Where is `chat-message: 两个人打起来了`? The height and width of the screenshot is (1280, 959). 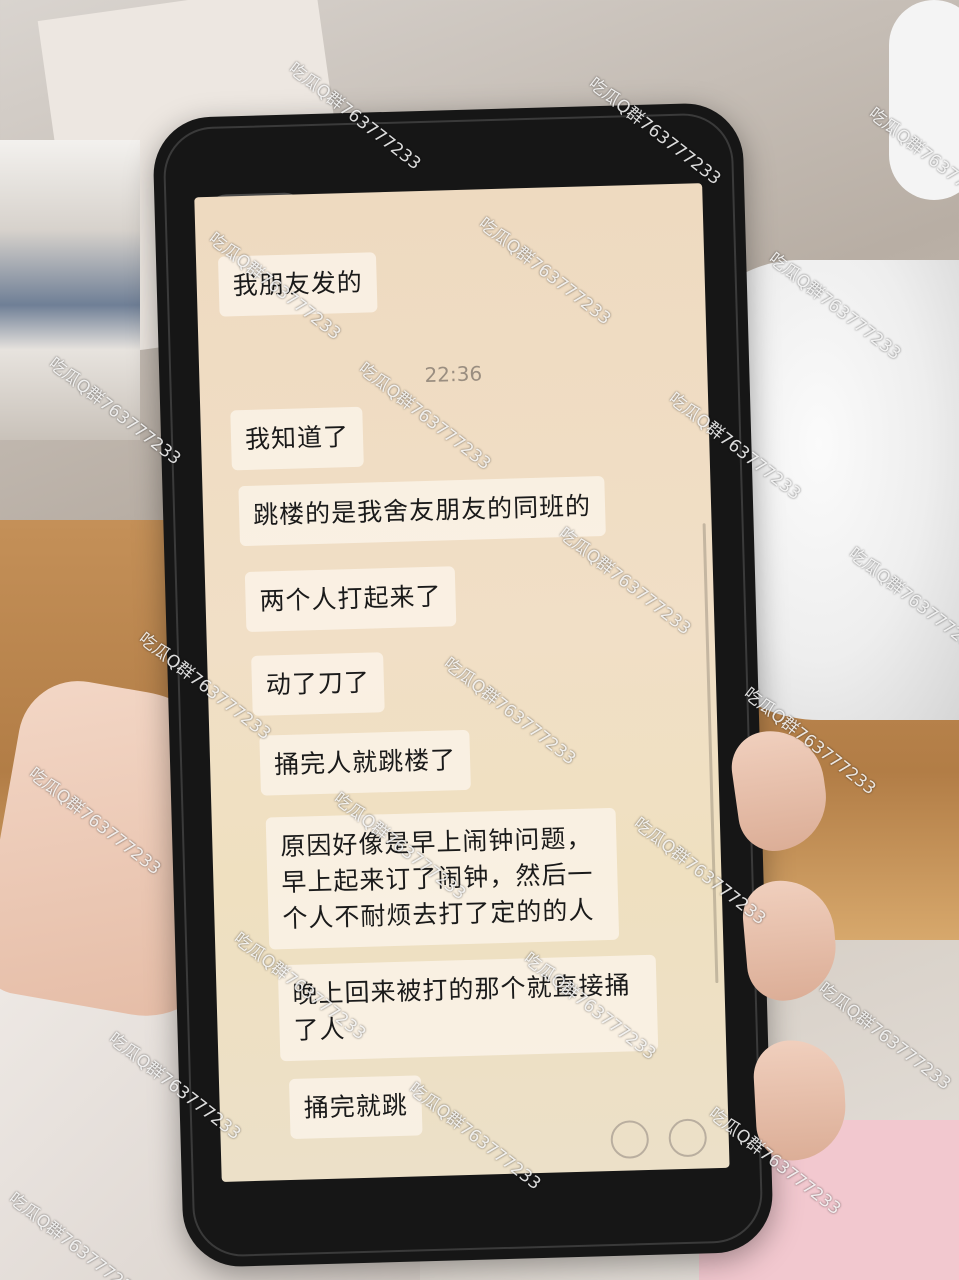
chat-message: 两个人打起来了 is located at coordinates (350, 599).